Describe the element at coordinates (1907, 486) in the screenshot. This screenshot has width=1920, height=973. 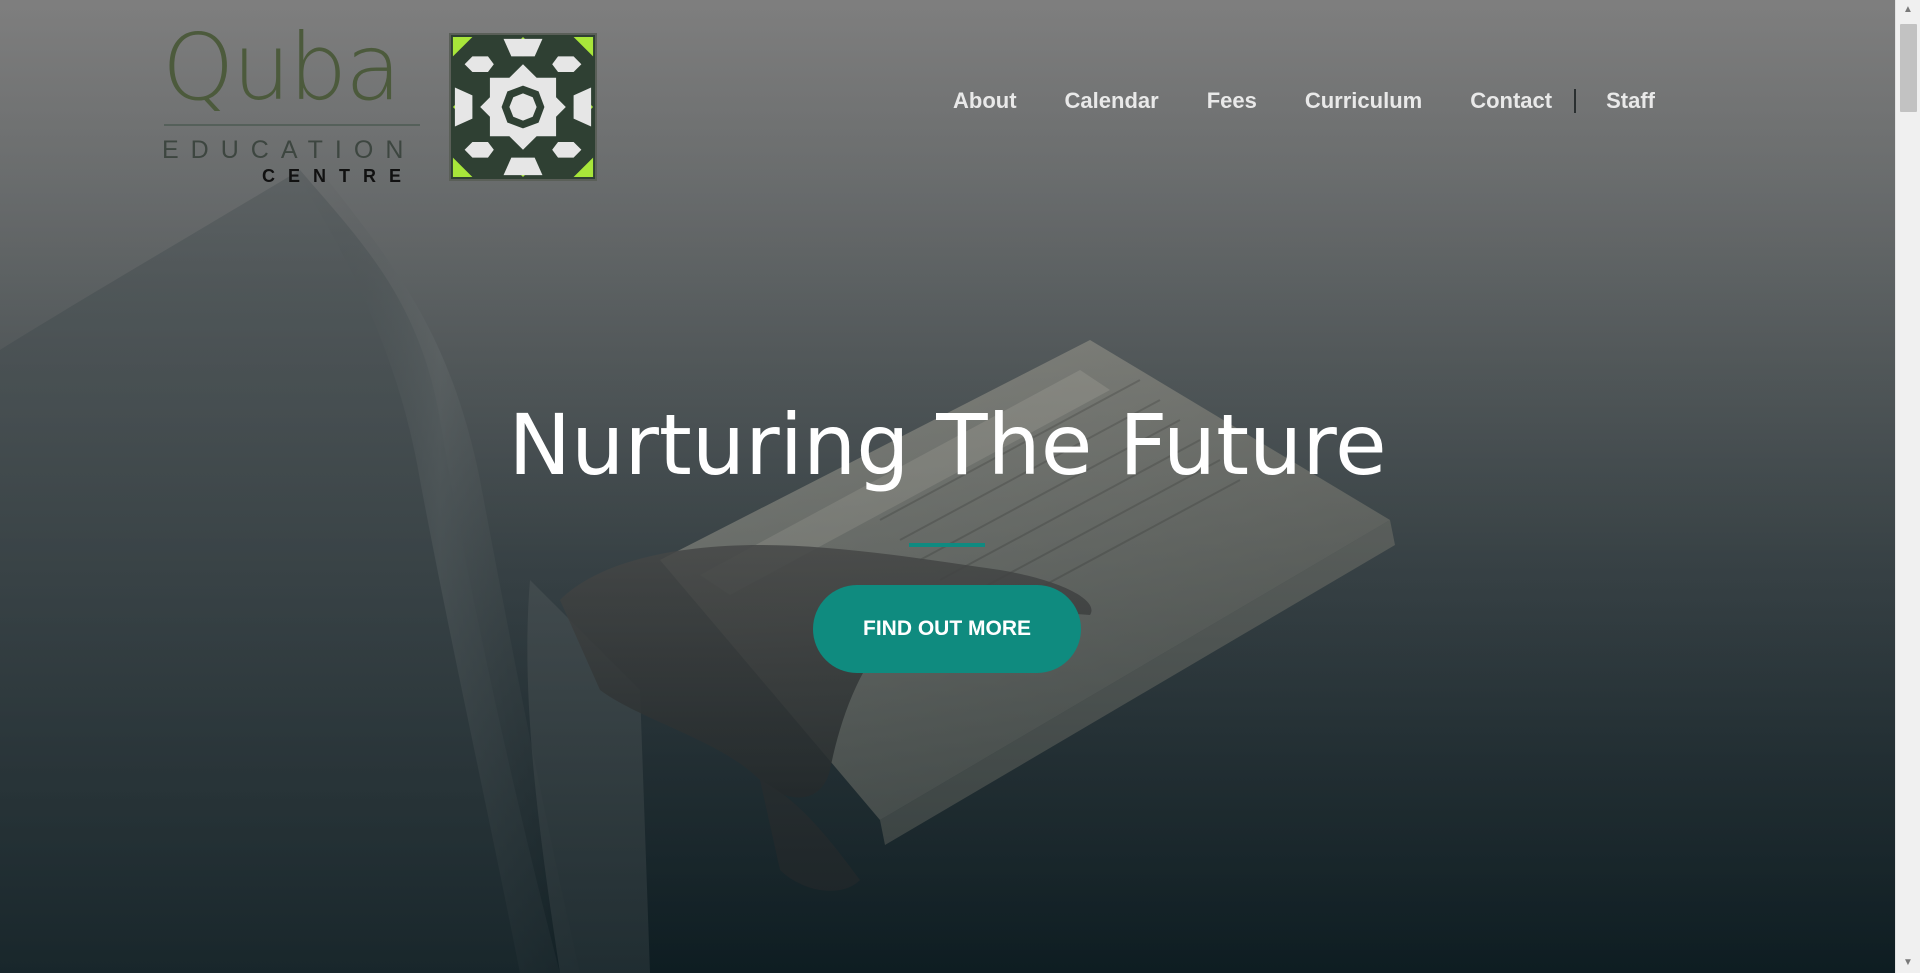
I see `vertical-scrollbar: ▲ ▼` at that location.